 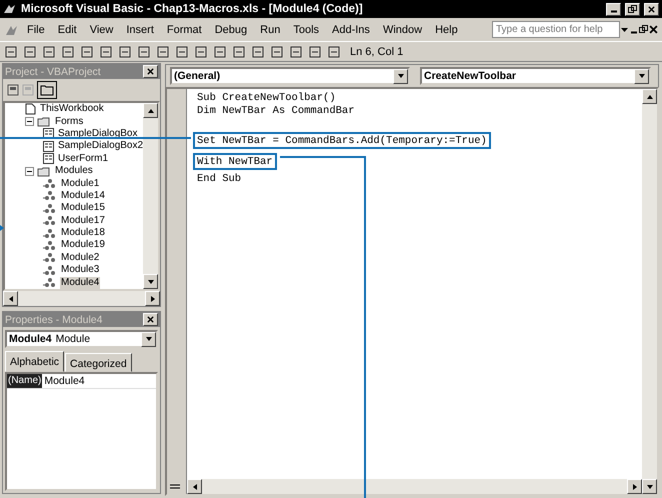 What do you see at coordinates (290, 76) in the screenshot?
I see `object-dropdown: (General)` at bounding box center [290, 76].